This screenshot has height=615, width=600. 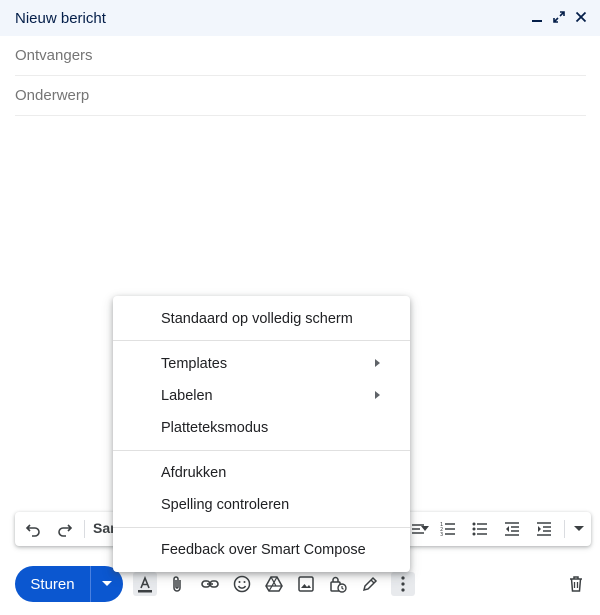 What do you see at coordinates (33, 529) in the screenshot?
I see `undo-icon` at bounding box center [33, 529].